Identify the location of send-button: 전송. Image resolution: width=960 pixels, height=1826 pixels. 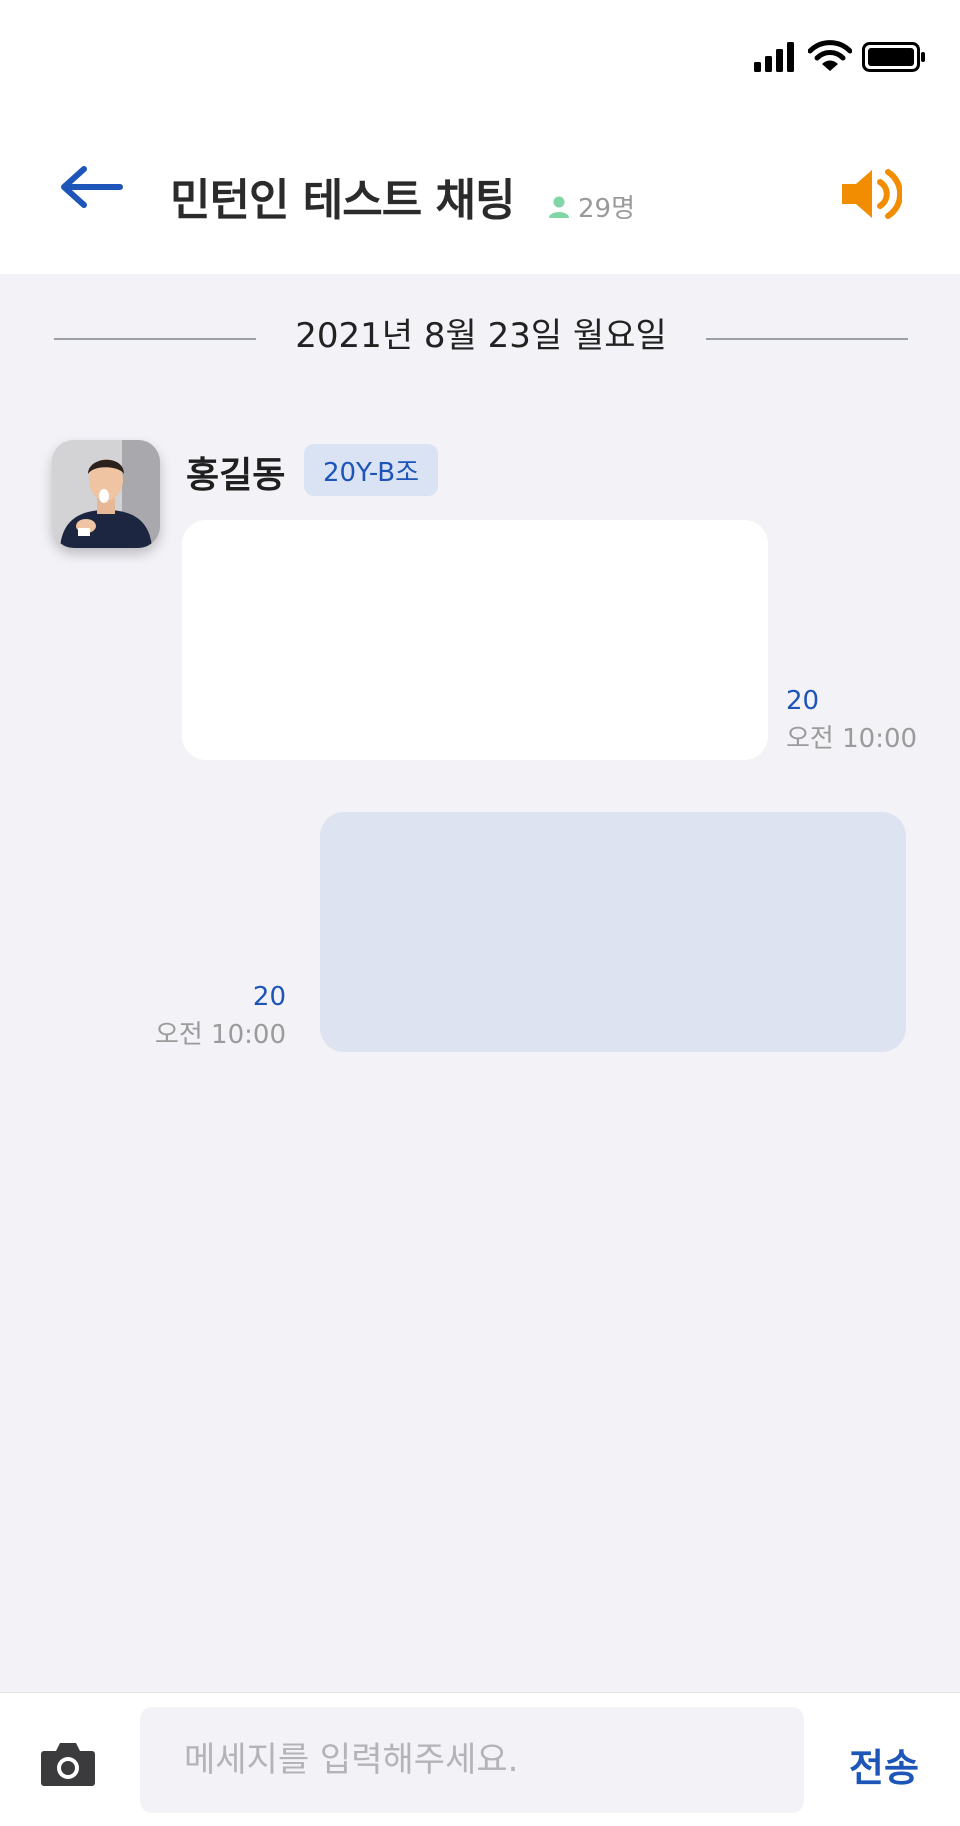
(884, 1763).